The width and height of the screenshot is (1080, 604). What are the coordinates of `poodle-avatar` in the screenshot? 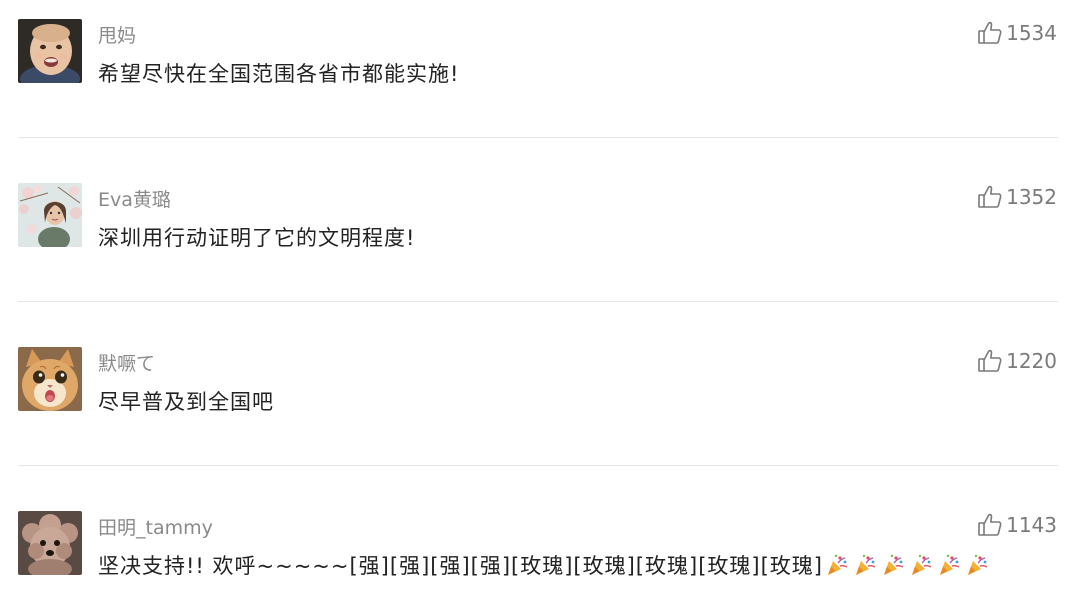 It's located at (50, 543).